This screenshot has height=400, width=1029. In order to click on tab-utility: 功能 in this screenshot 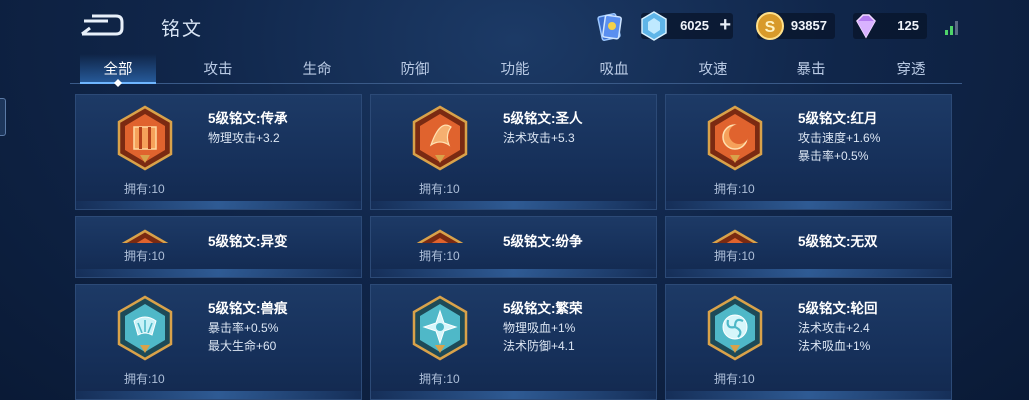, I will do `click(515, 68)`.